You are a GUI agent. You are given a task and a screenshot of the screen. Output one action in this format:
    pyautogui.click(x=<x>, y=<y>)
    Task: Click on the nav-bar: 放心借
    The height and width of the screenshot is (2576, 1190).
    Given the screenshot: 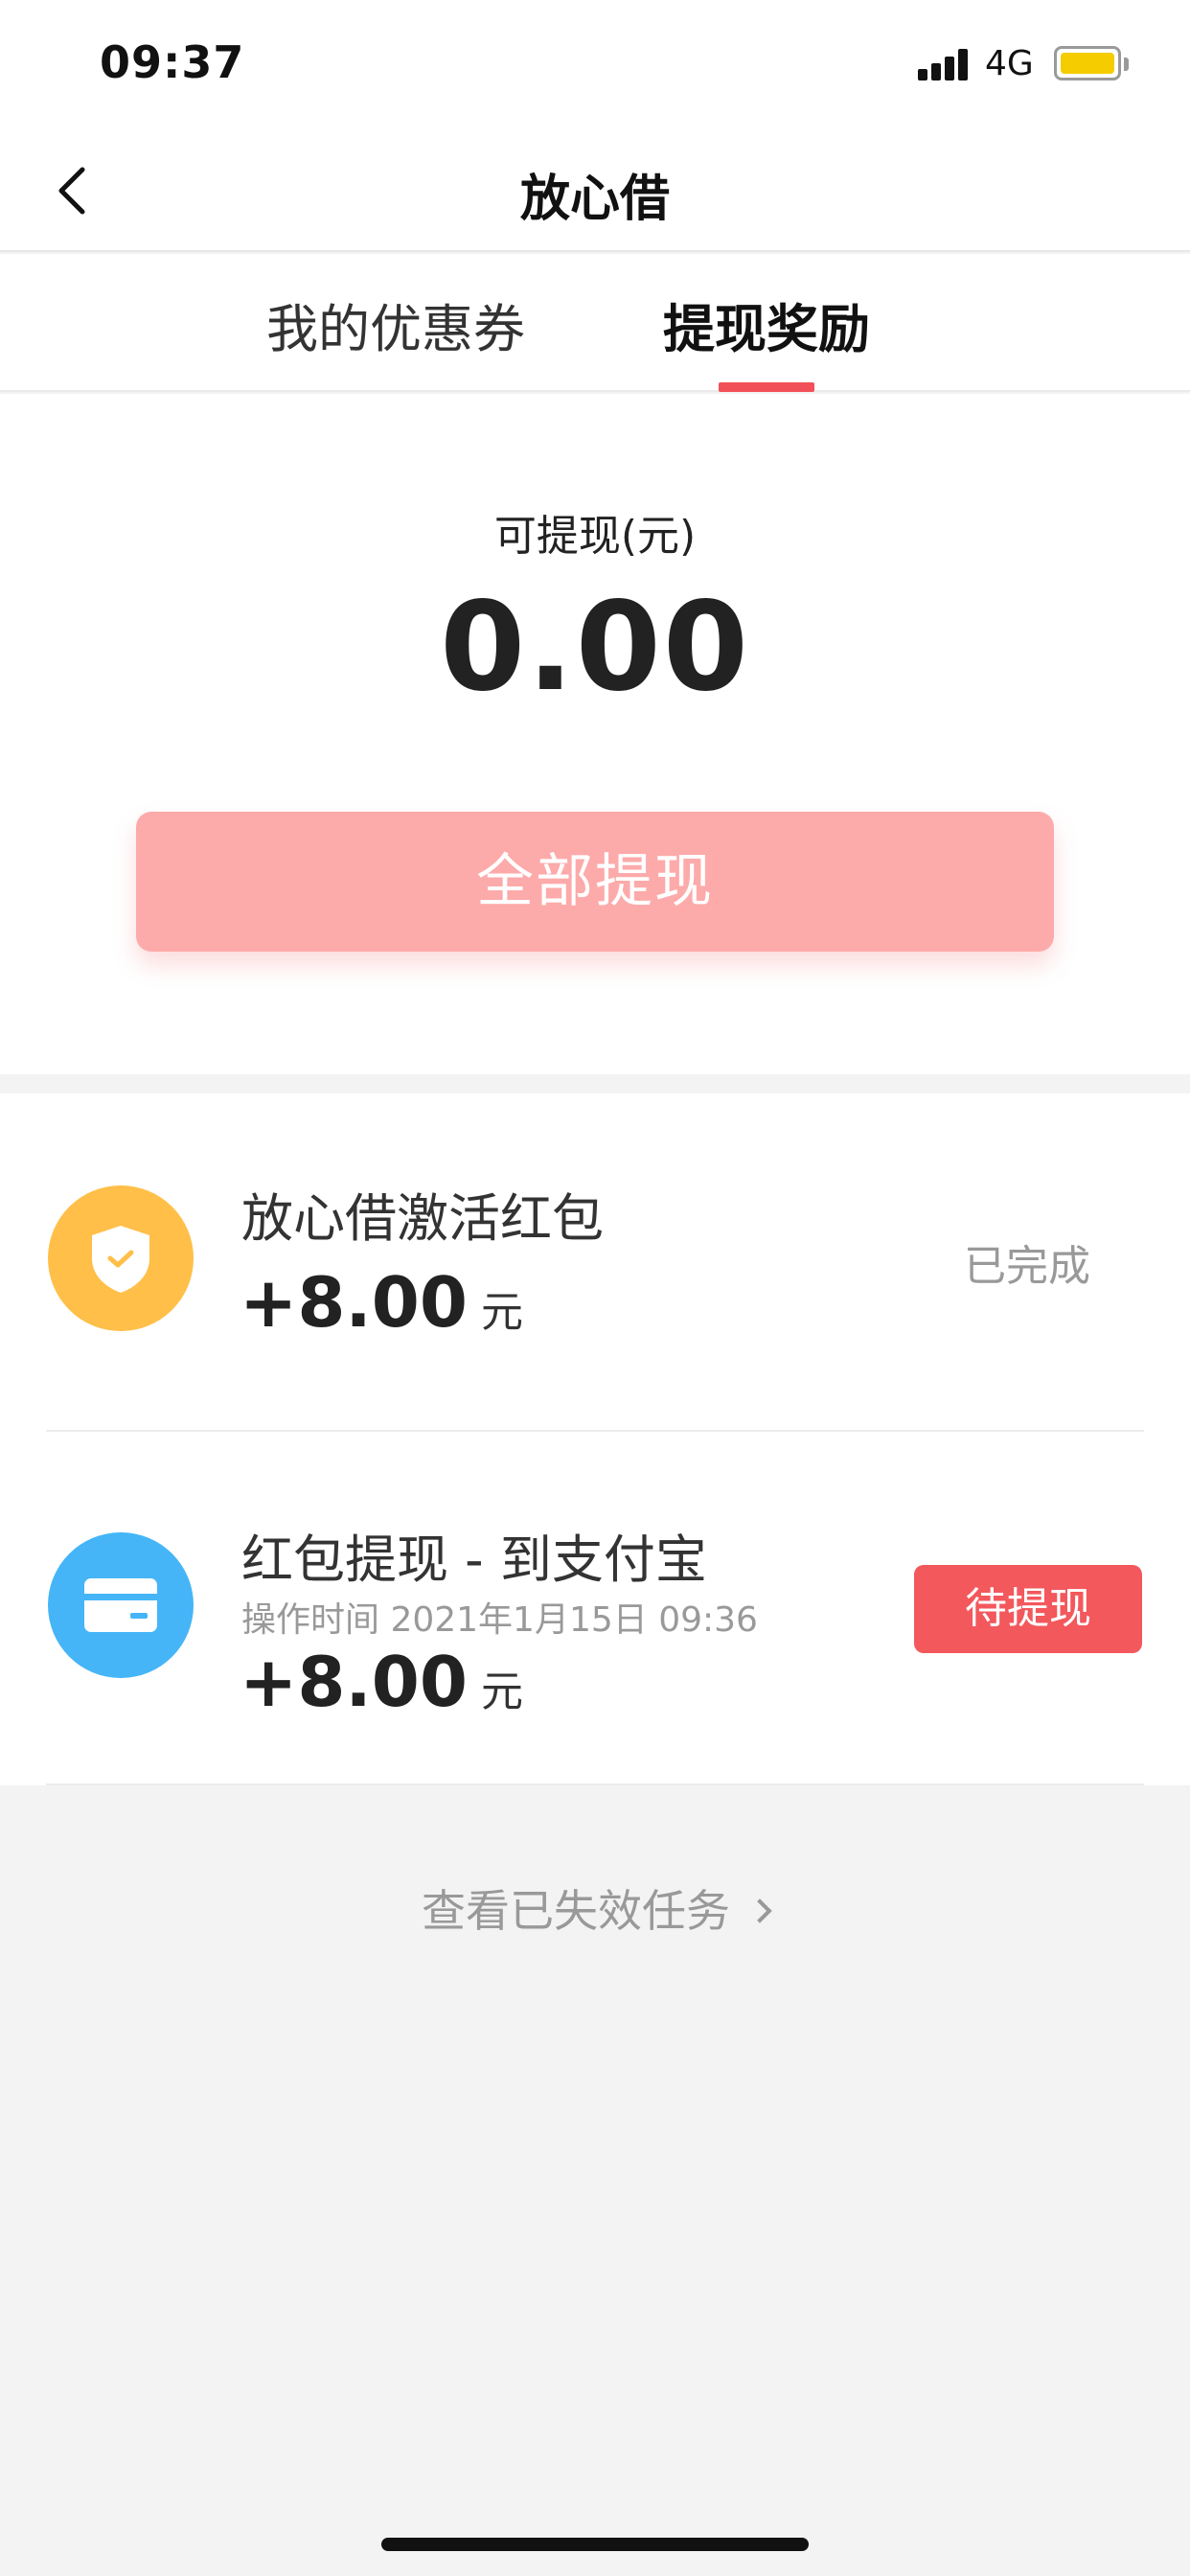 What is the action you would take?
    pyautogui.click(x=595, y=190)
    